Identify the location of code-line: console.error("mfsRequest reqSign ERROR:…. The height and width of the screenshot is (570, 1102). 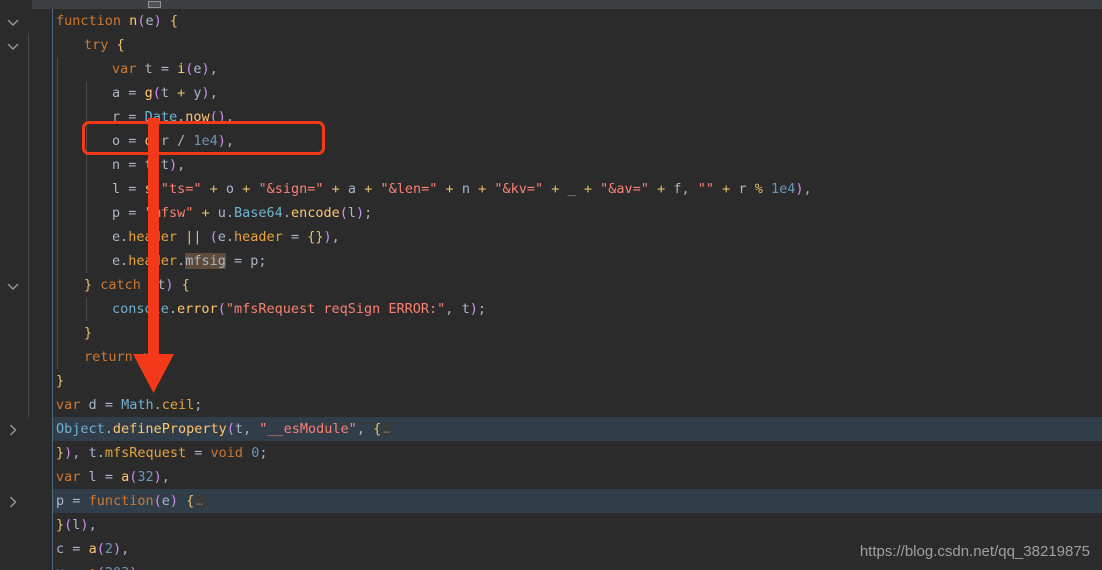
(577, 309).